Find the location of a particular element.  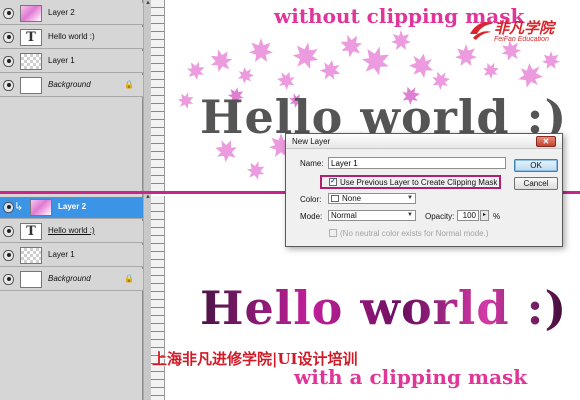

opacity-unit: % is located at coordinates (497, 216).